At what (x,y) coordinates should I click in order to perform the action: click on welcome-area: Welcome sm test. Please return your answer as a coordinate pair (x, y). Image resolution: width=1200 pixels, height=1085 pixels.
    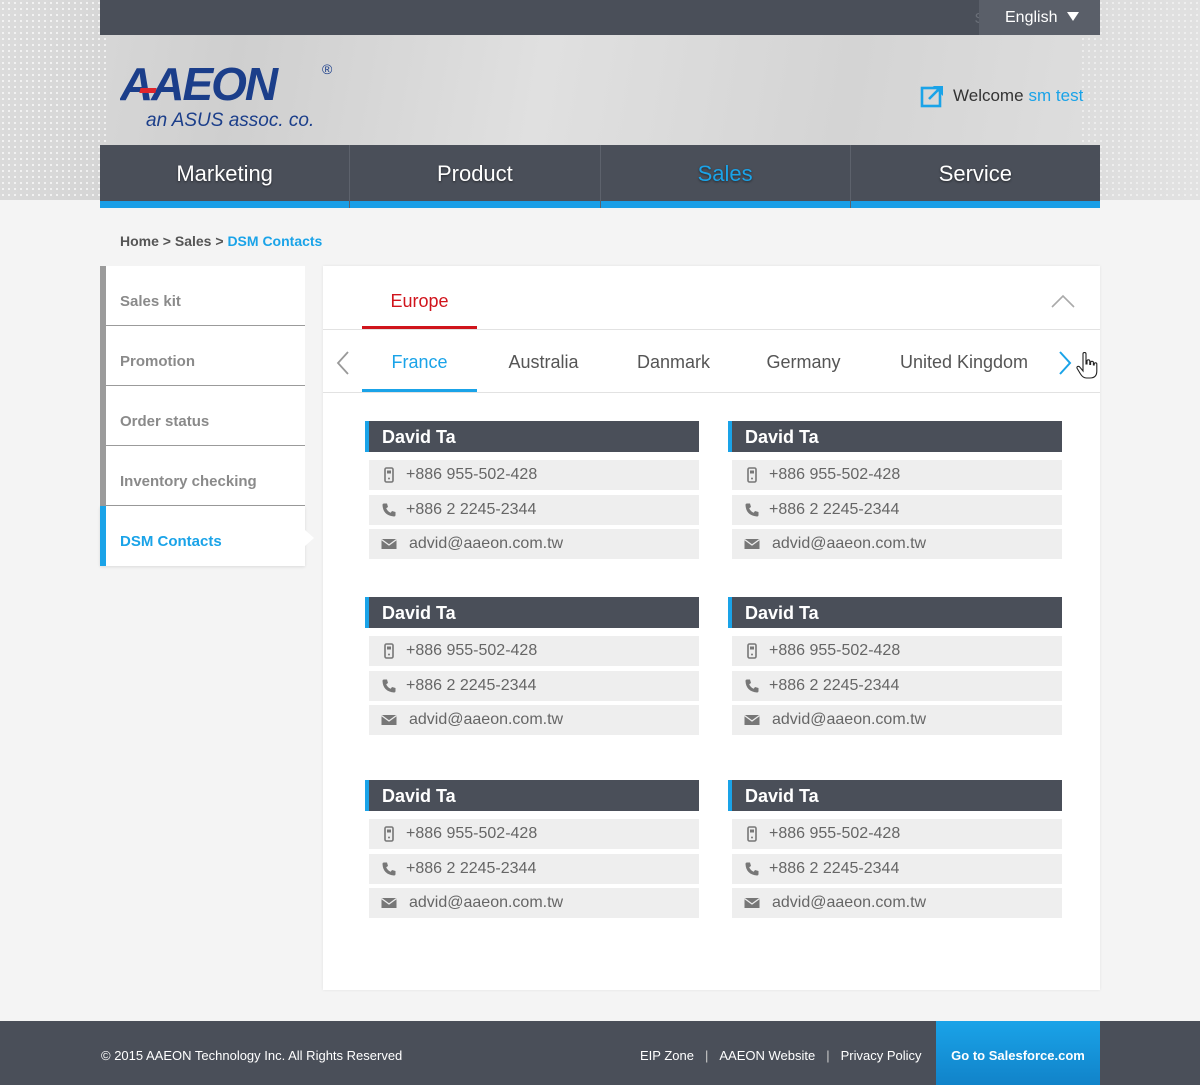
    Looking at the image, I should click on (1001, 96).